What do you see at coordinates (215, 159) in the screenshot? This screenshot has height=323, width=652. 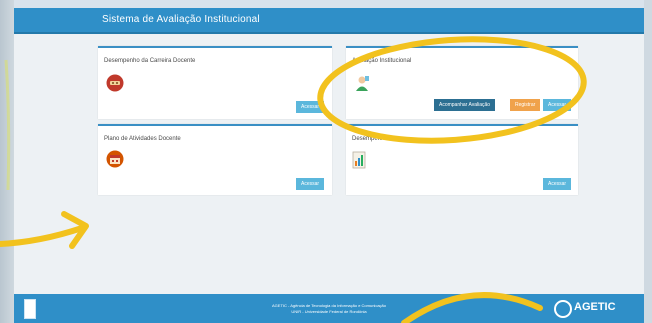 I see `card-plano-atividades: Plano de Atividades Docente Acessar` at bounding box center [215, 159].